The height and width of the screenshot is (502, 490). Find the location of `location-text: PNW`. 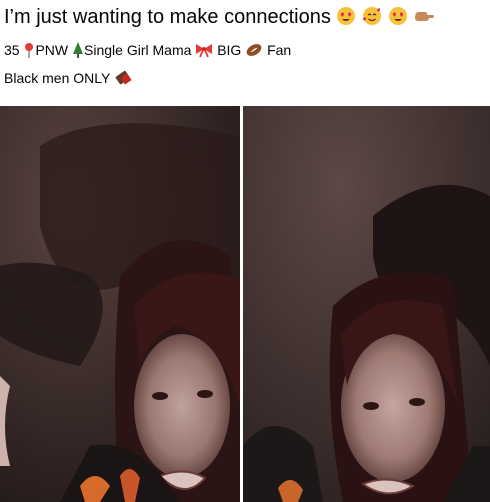

location-text: PNW is located at coordinates (52, 50).